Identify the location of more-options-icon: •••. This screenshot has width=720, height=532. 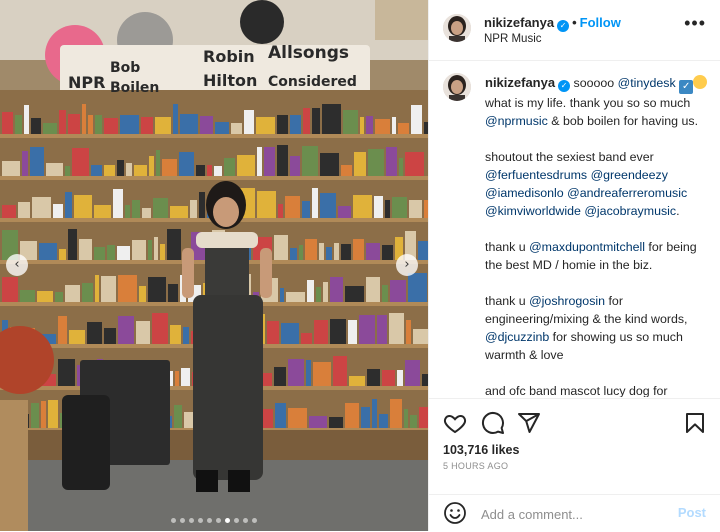
(695, 23).